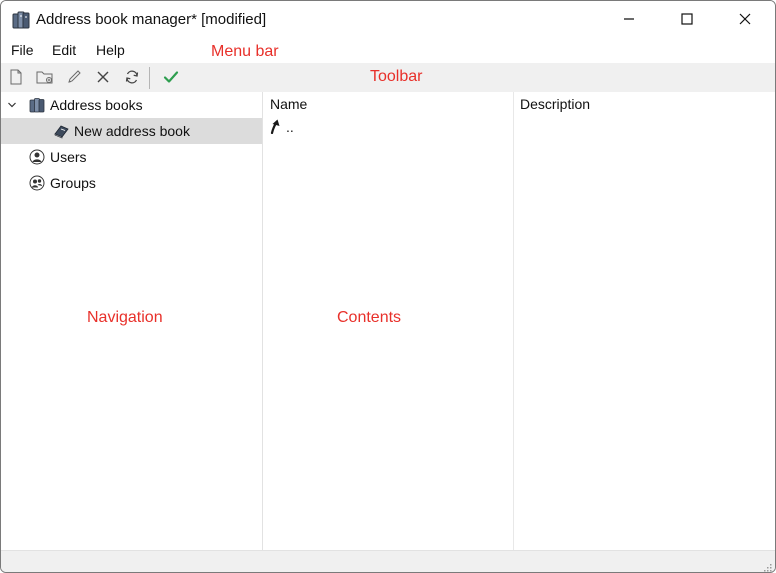 The width and height of the screenshot is (776, 573). I want to click on edit-pencil-icon, so click(74, 78).